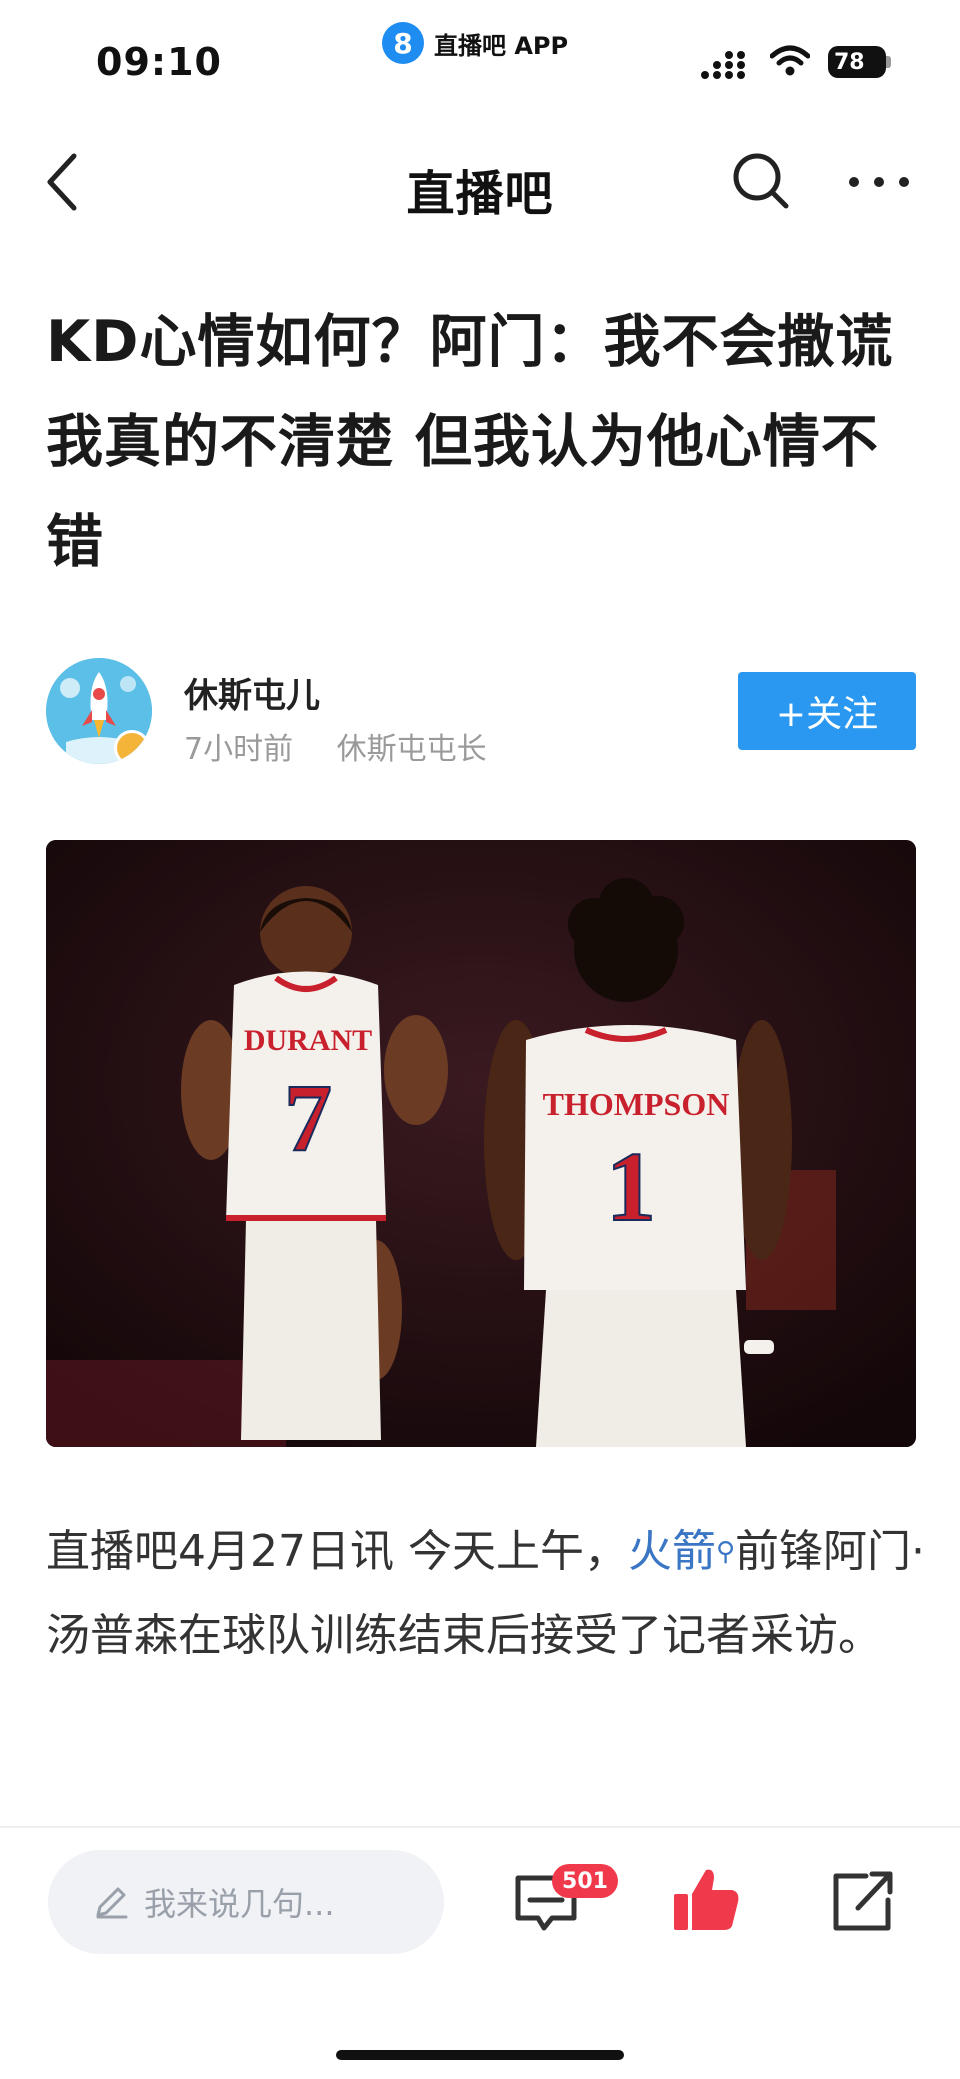  I want to click on status-time: 09:10, so click(159, 62).